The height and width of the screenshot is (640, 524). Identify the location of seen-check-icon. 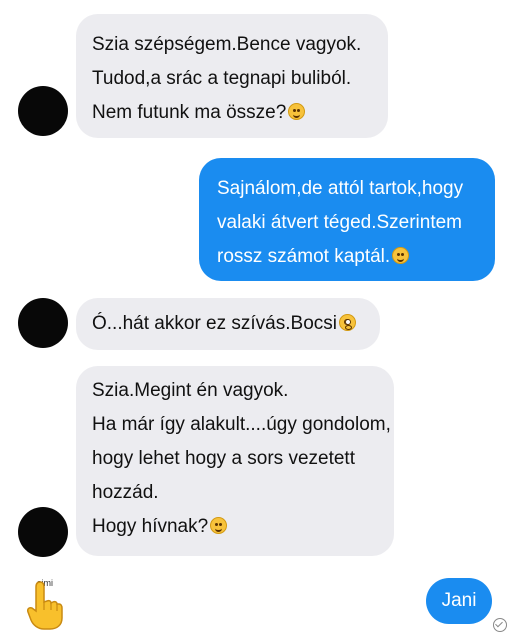
(500, 625).